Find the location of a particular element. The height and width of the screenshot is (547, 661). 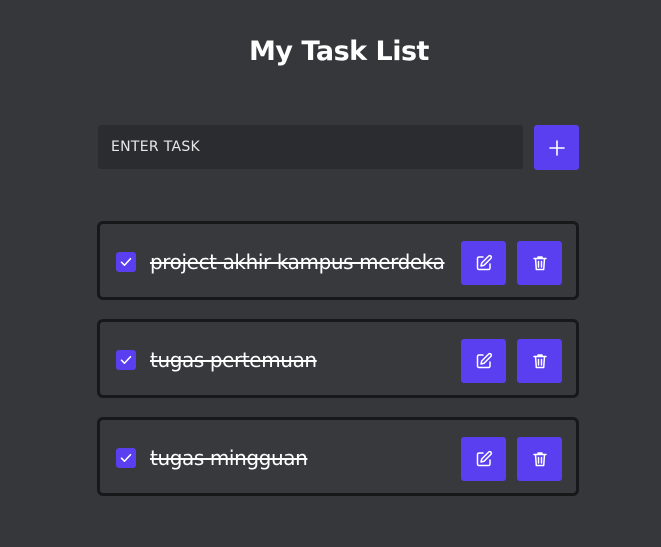

task-text: project akhir kampus merdeka is located at coordinates (297, 262).